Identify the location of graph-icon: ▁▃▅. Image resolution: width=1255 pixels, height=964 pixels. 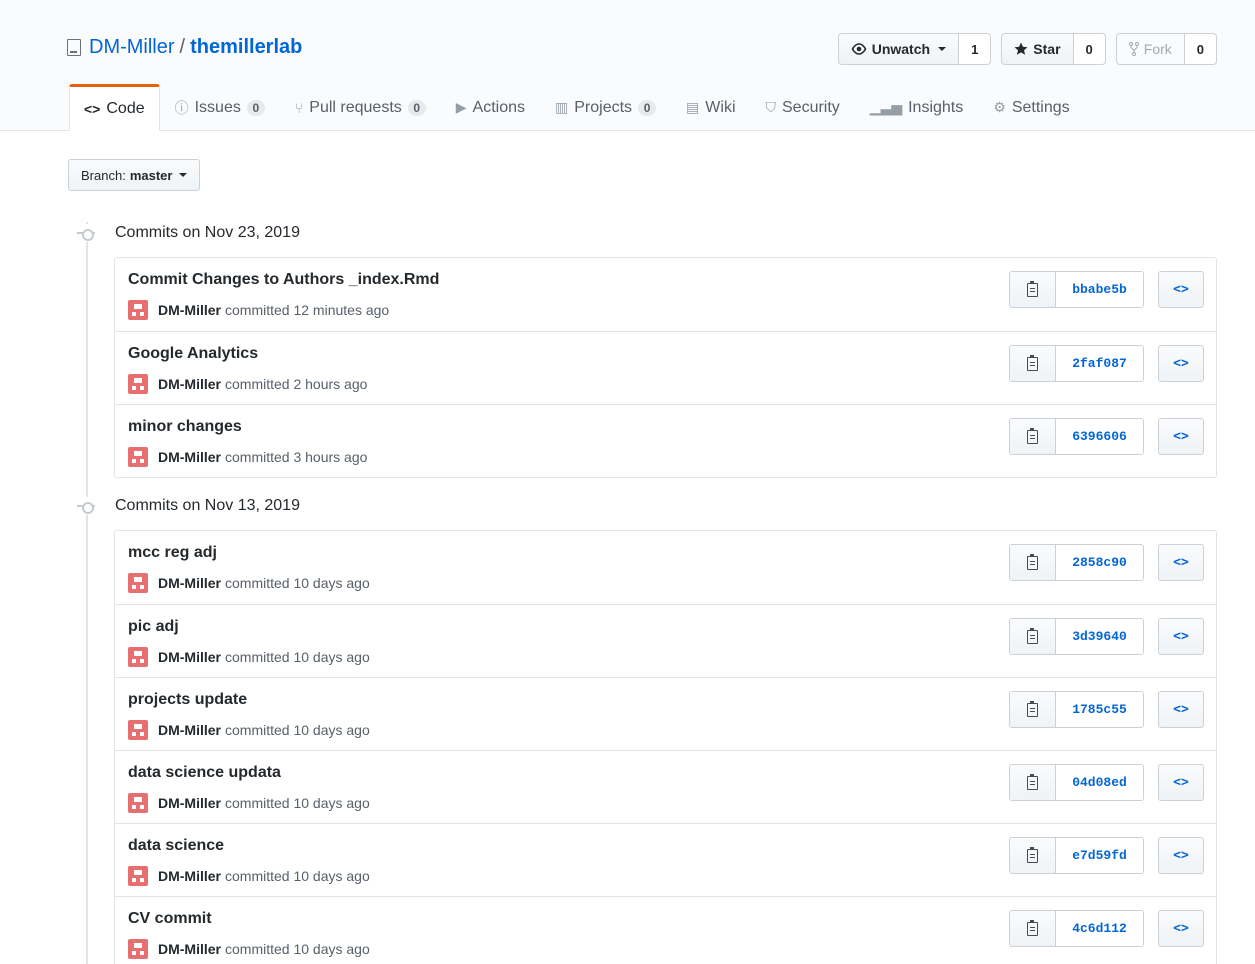
(886, 107).